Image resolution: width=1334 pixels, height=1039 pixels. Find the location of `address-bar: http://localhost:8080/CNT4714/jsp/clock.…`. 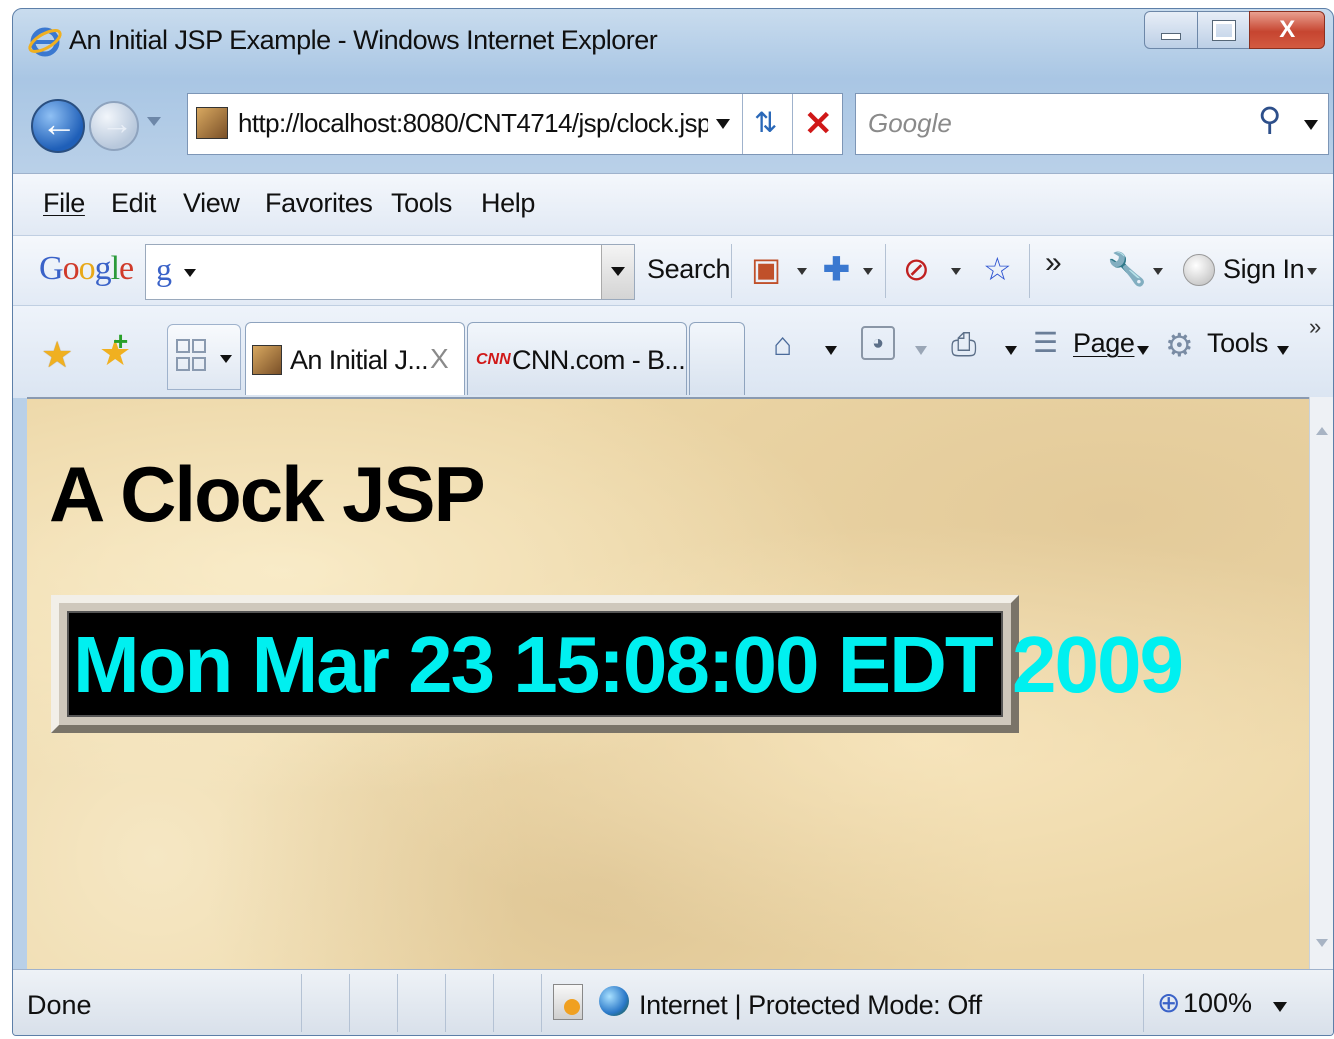

address-bar: http://localhost:8080/CNT4714/jsp/clock.… is located at coordinates (515, 124).